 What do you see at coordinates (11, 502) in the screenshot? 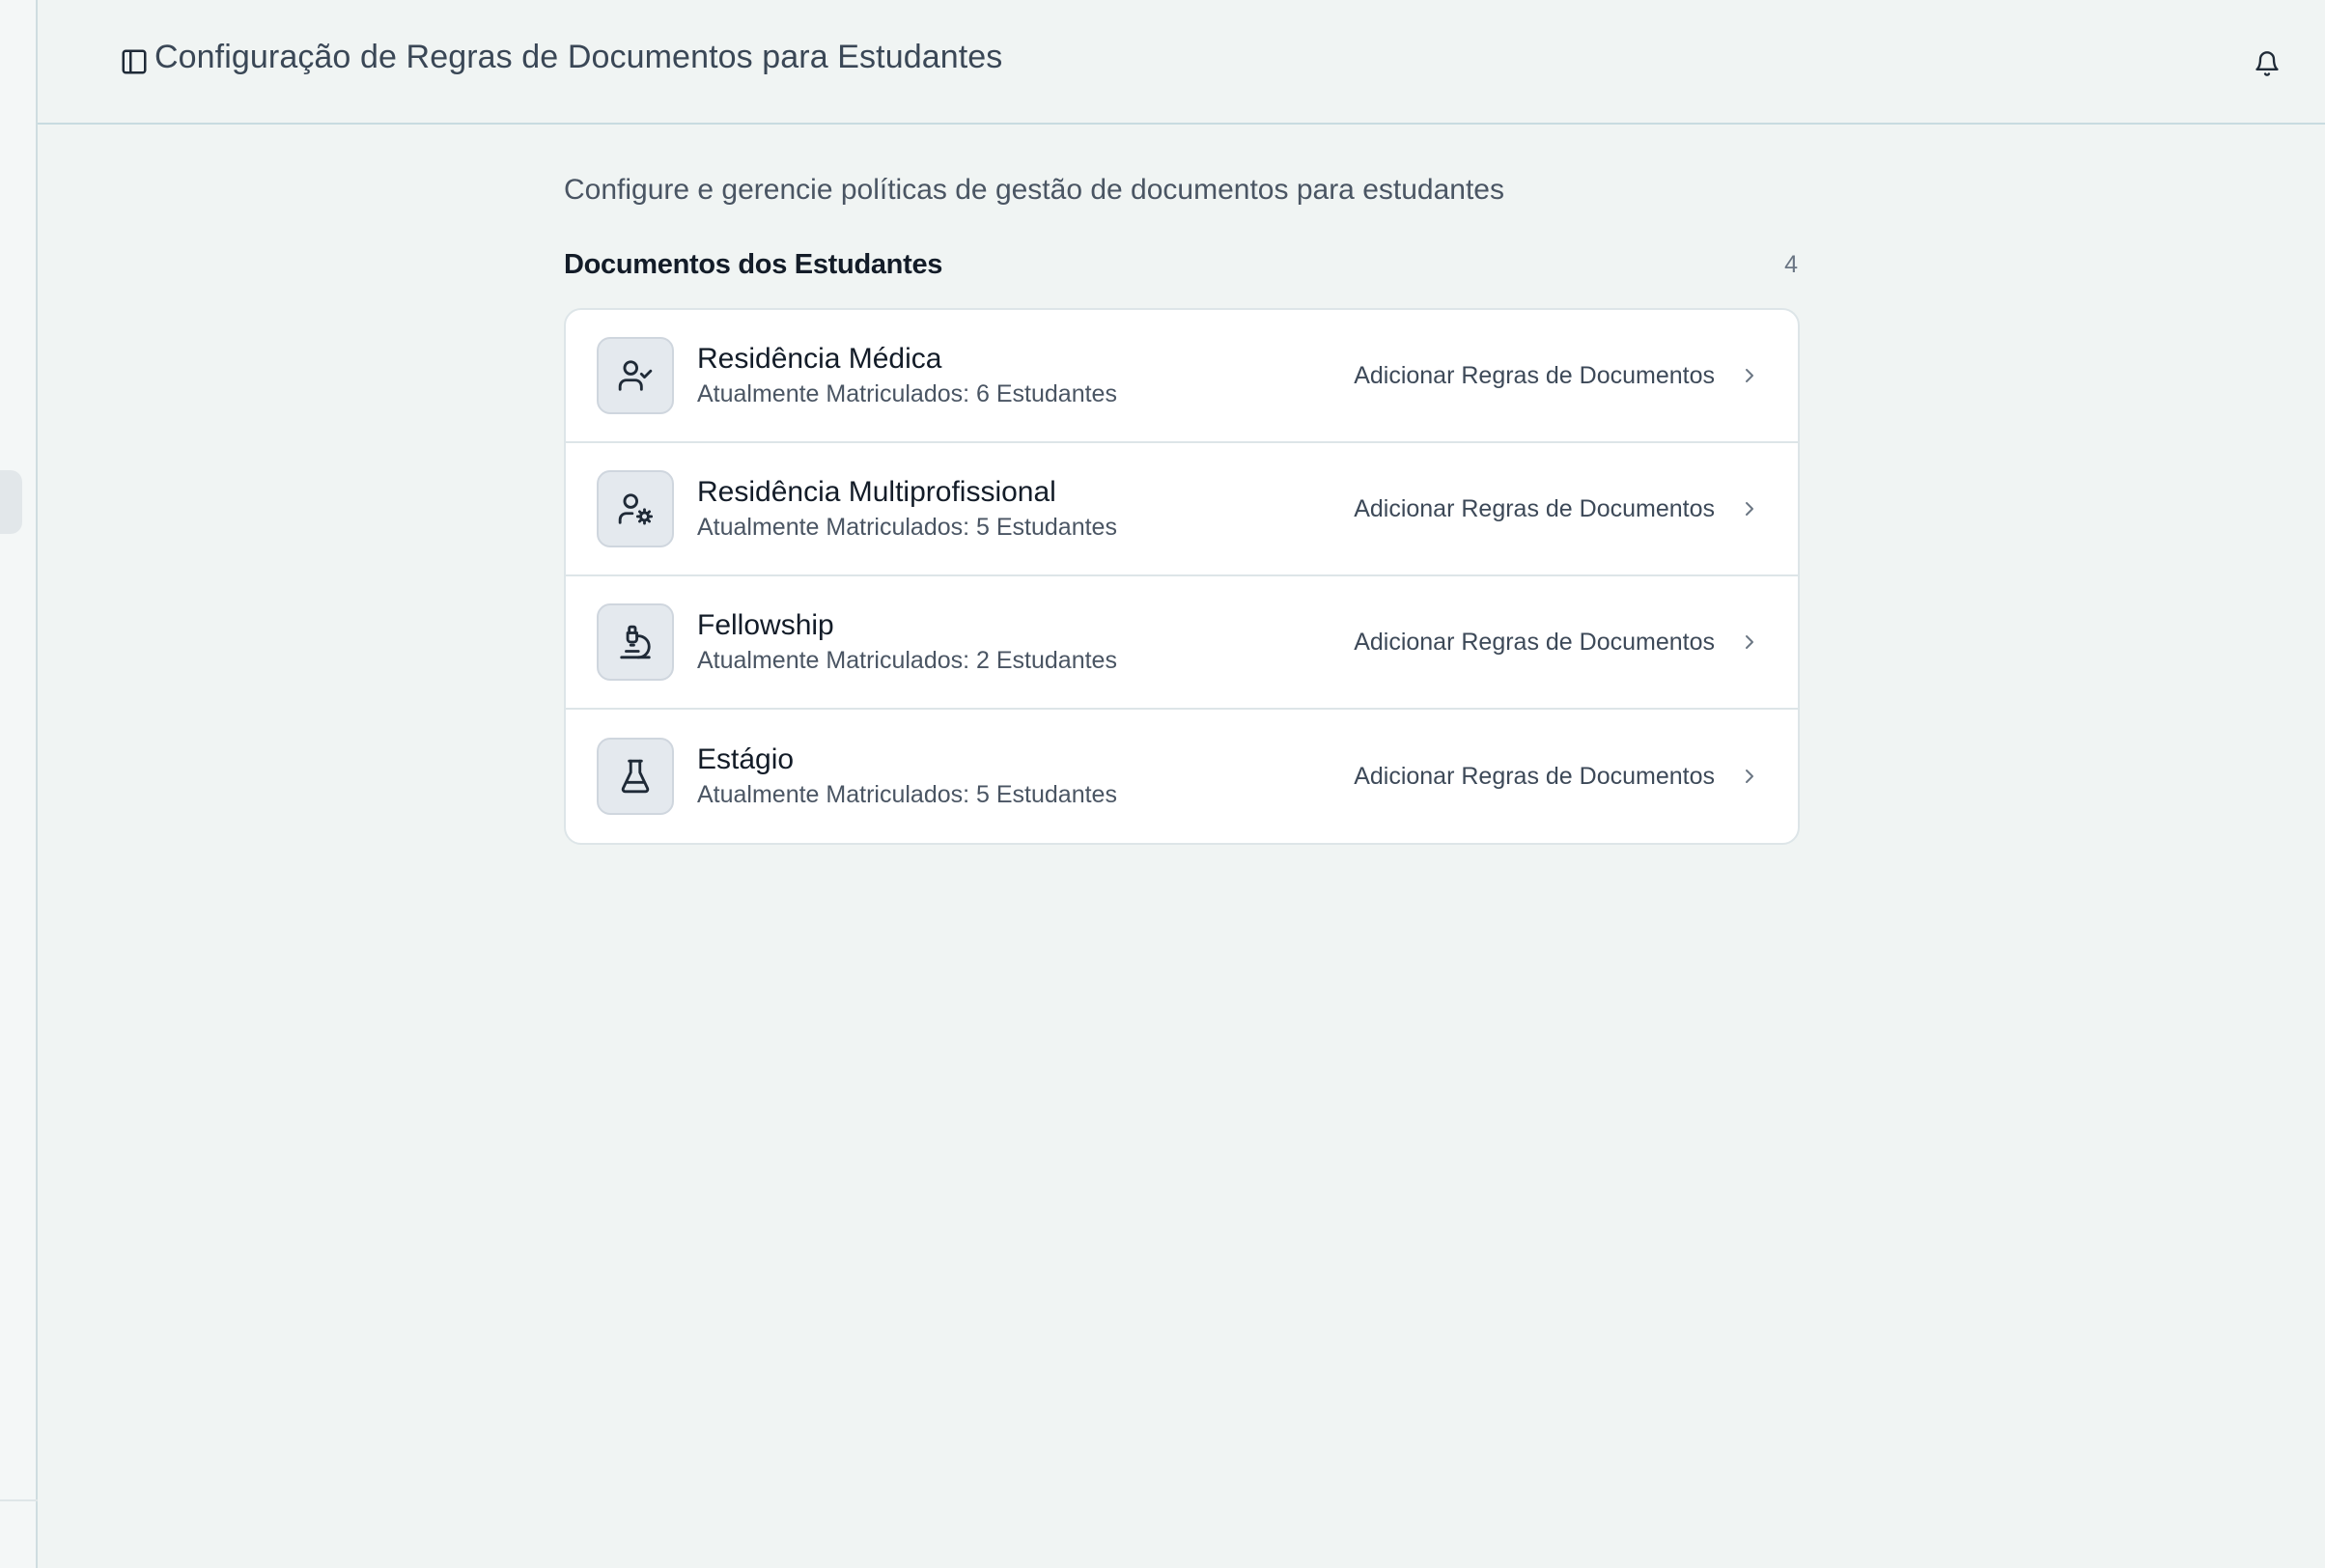
I see `sidebar-expand-handle` at bounding box center [11, 502].